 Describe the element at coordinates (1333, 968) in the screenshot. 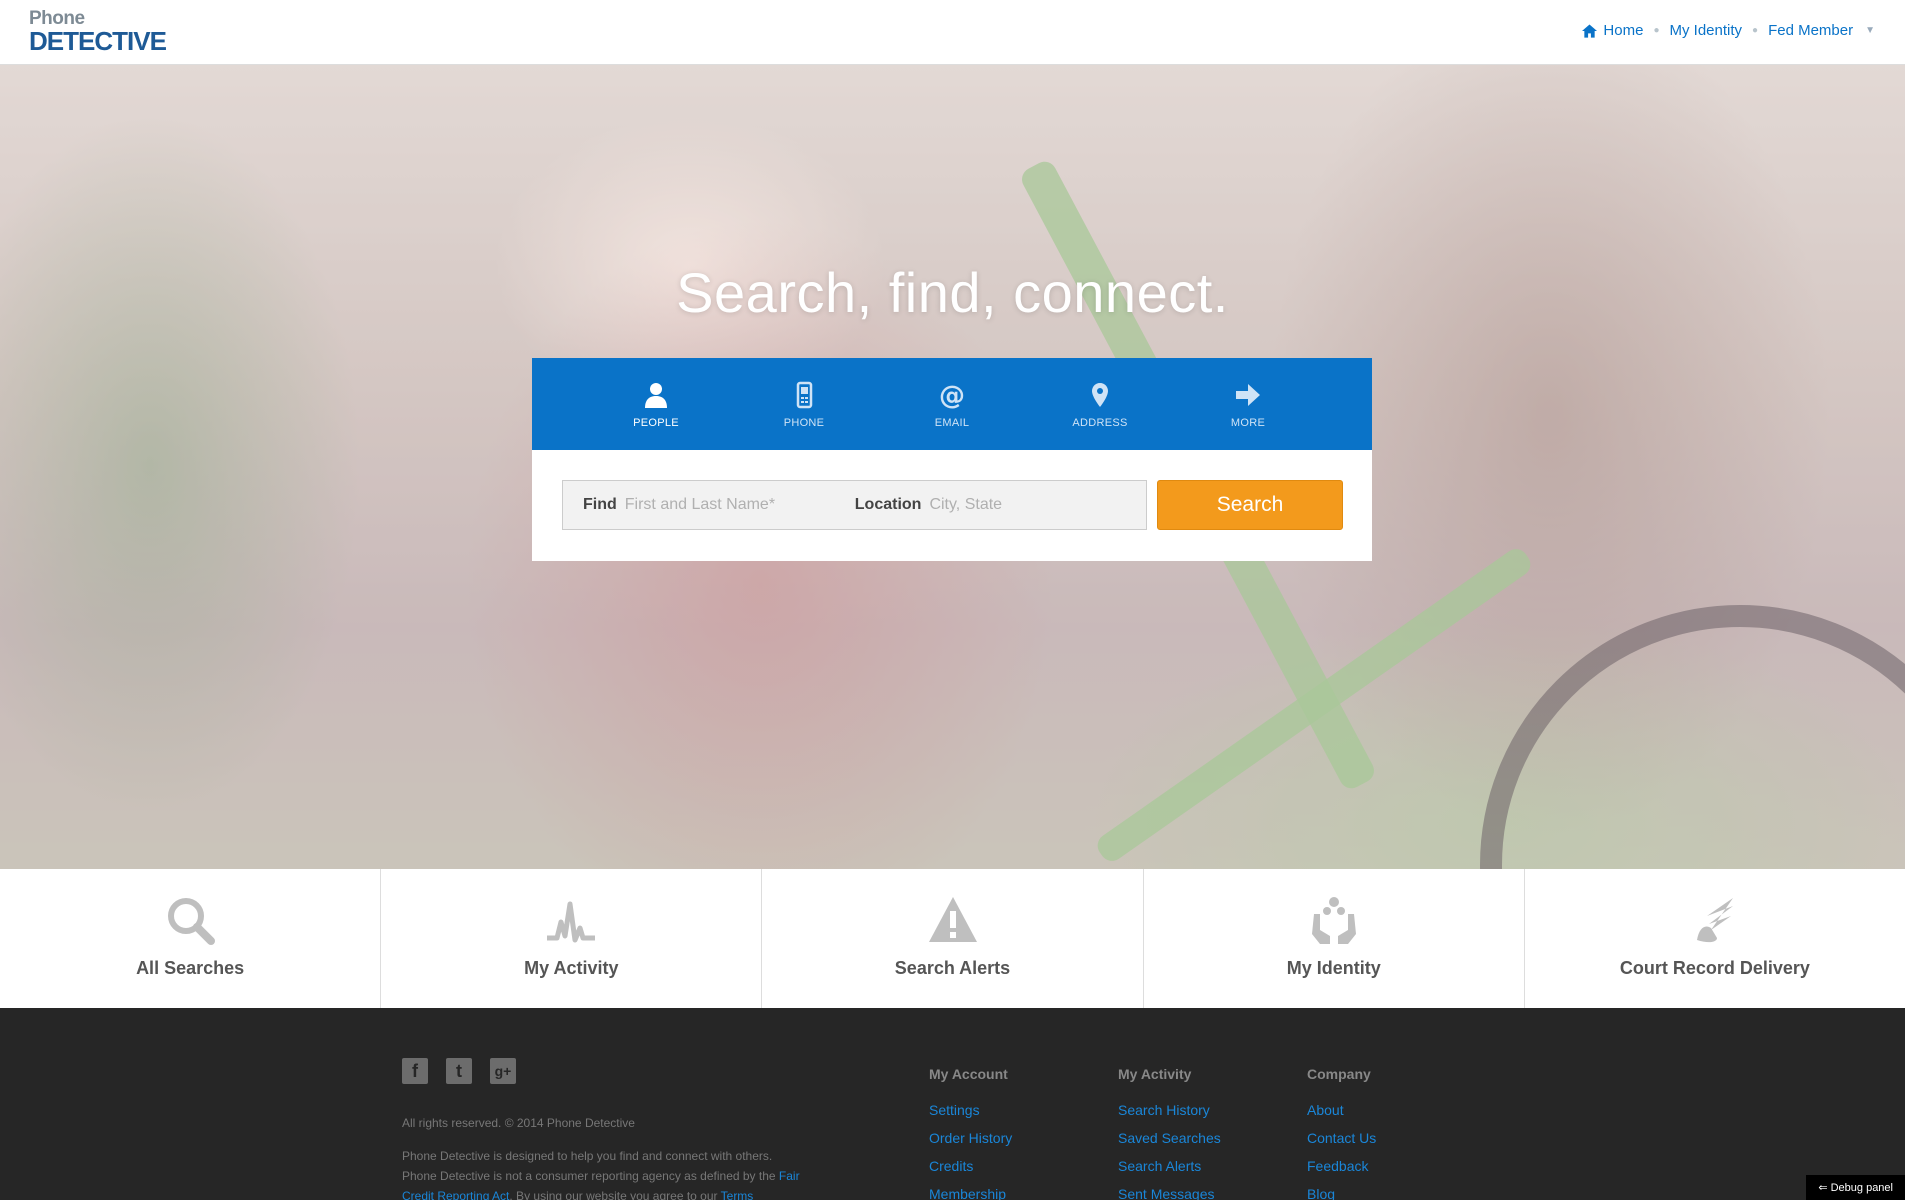

I see `tile-label: My Identity` at that location.